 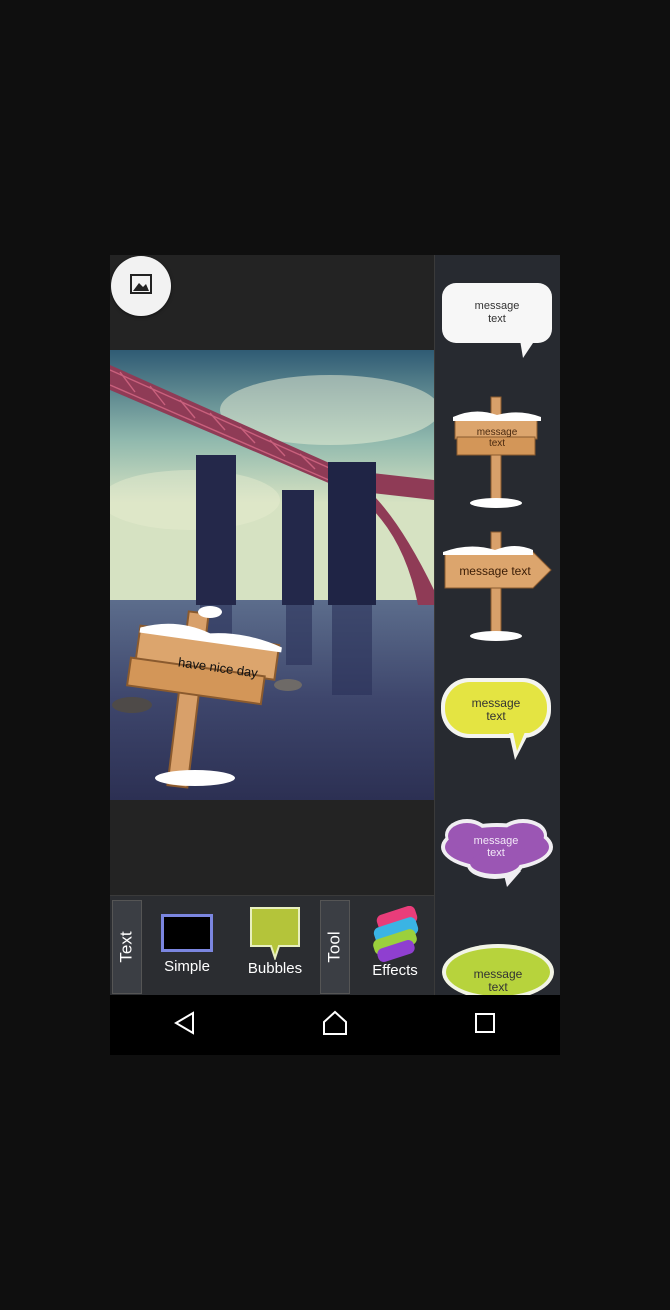 I want to click on simple-label: Simple, so click(x=187, y=966).